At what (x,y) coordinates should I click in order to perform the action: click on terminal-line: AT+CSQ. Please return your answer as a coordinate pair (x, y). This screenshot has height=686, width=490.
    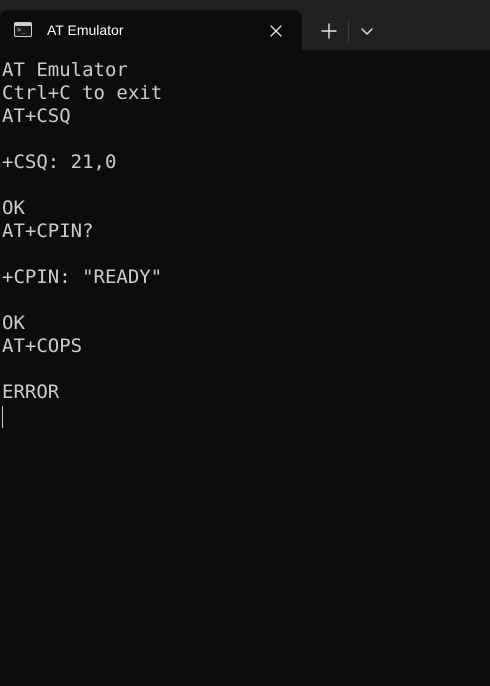
    Looking at the image, I should click on (36, 116).